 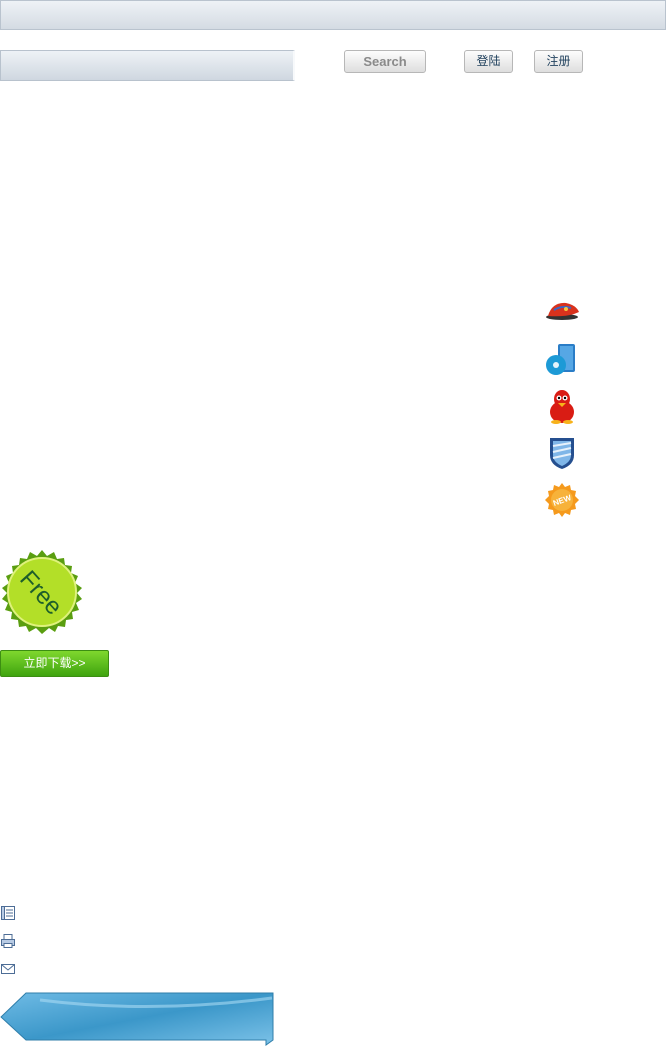 I want to click on mail-icon, so click(x=8, y=969).